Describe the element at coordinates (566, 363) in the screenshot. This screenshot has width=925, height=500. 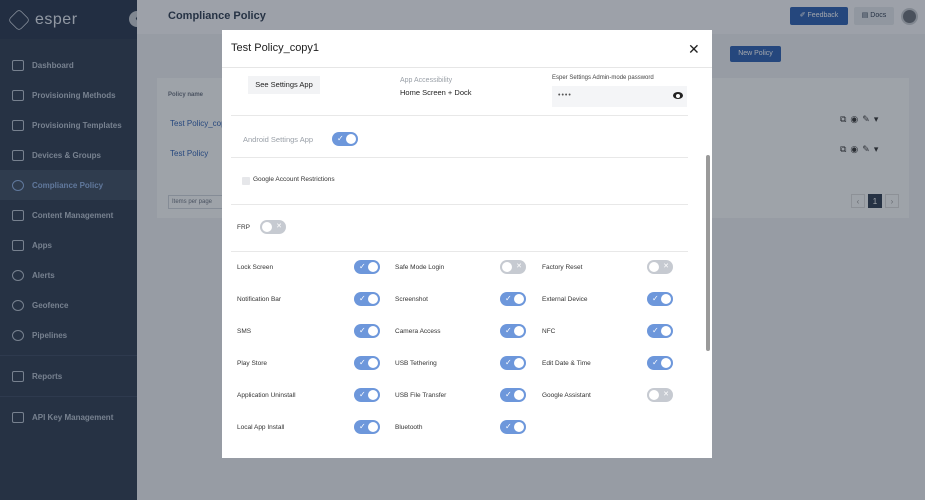
I see `edit-date-time-label: Edit Date & Time` at that location.